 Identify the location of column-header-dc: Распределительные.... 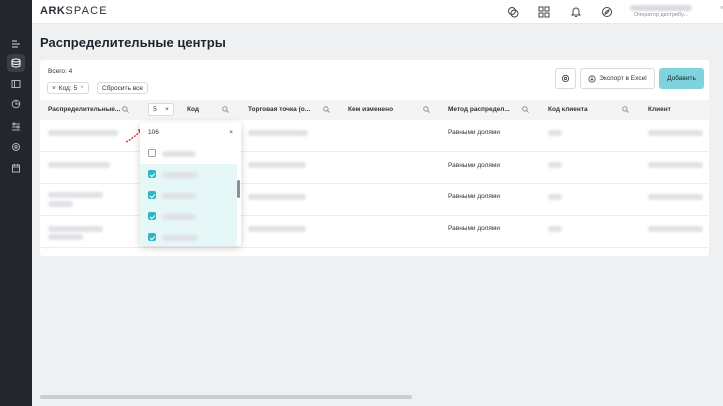
(84, 109).